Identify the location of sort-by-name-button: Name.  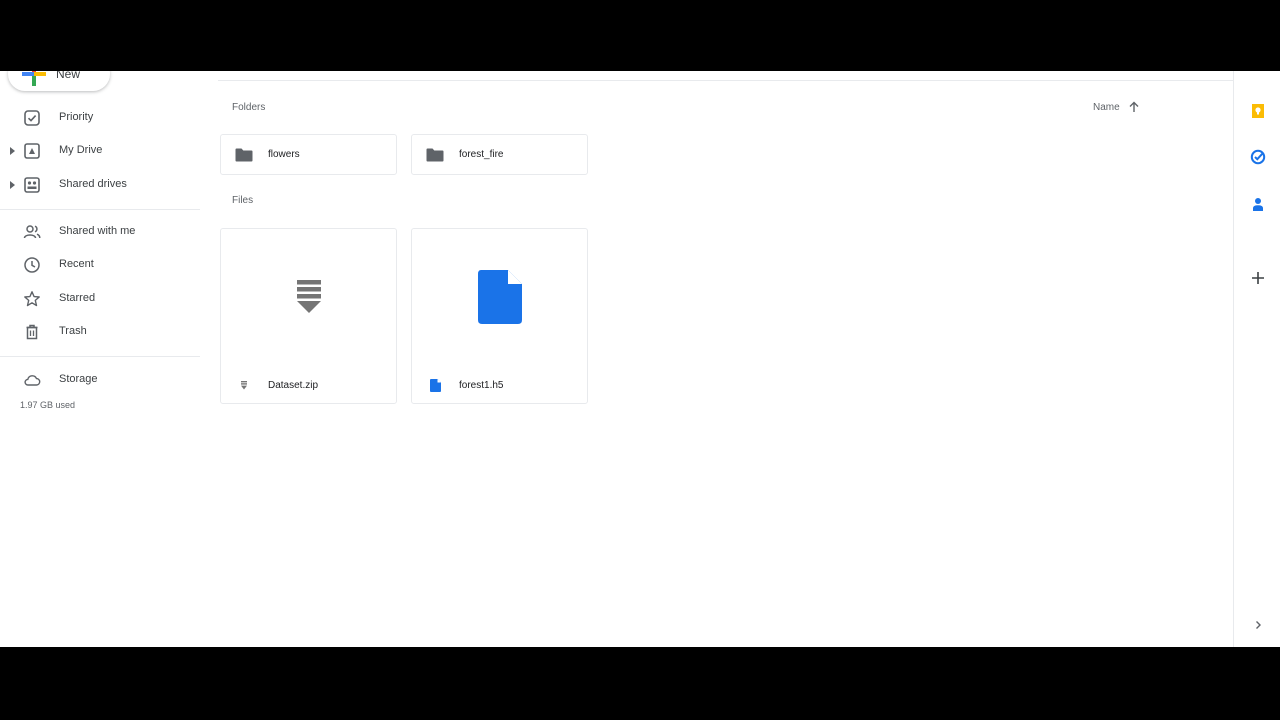
(1116, 107).